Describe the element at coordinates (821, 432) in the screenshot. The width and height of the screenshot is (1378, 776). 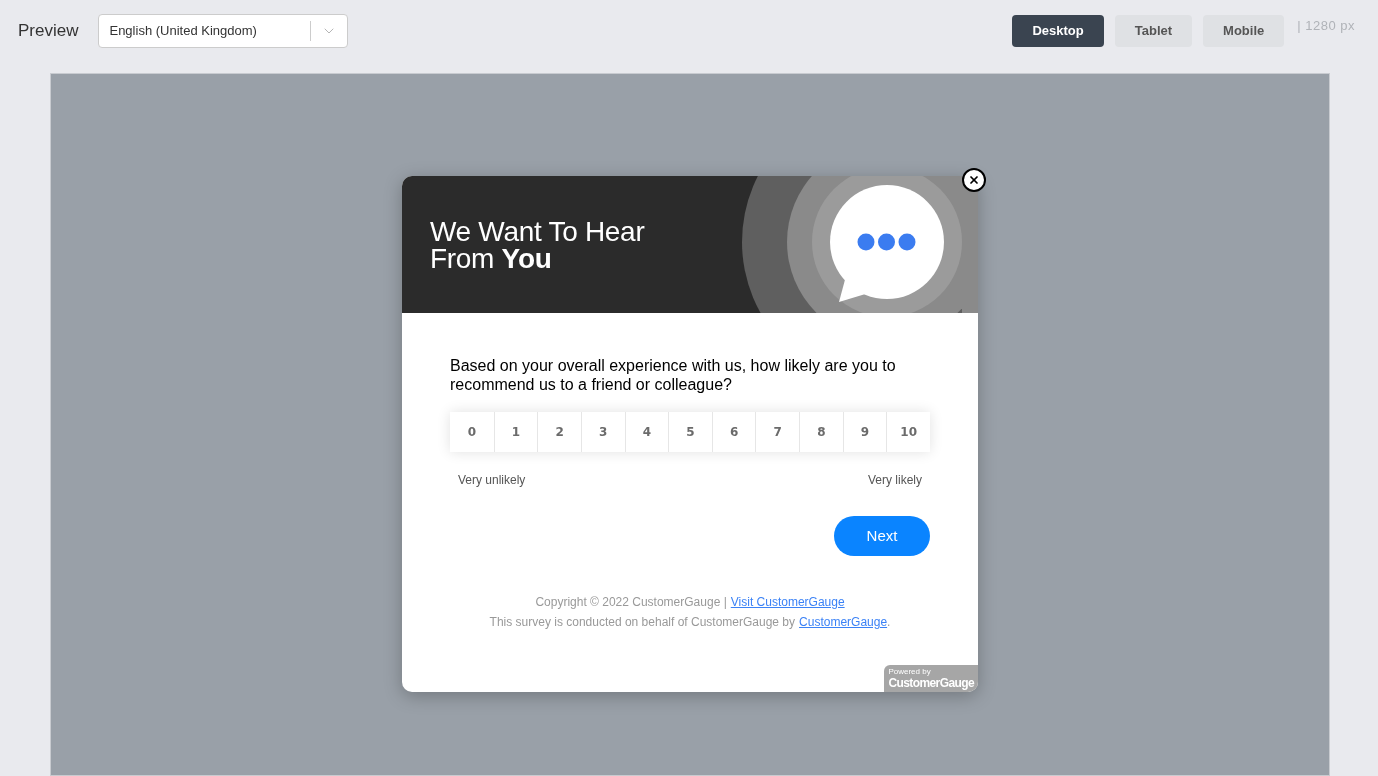
I see `score-option: 8` at that location.